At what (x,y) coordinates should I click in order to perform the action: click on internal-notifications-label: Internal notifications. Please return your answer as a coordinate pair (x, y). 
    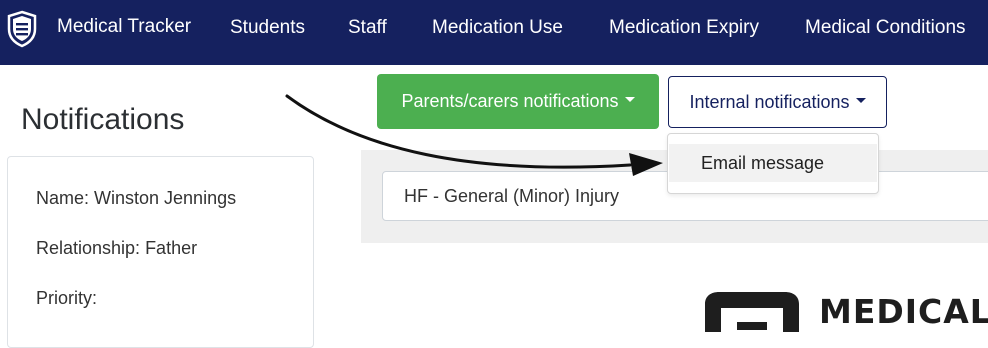
    Looking at the image, I should click on (769, 101).